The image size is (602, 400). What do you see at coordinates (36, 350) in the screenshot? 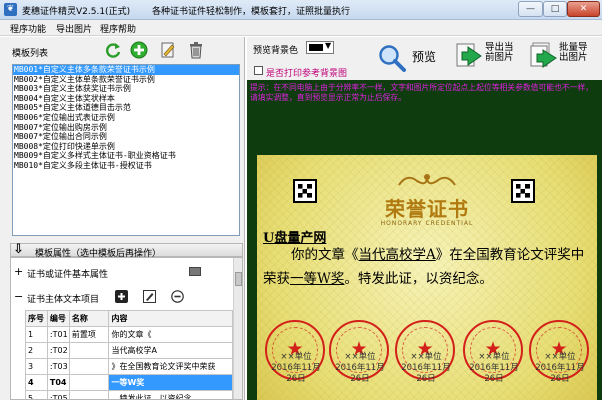
I see `cell-index: 2` at bounding box center [36, 350].